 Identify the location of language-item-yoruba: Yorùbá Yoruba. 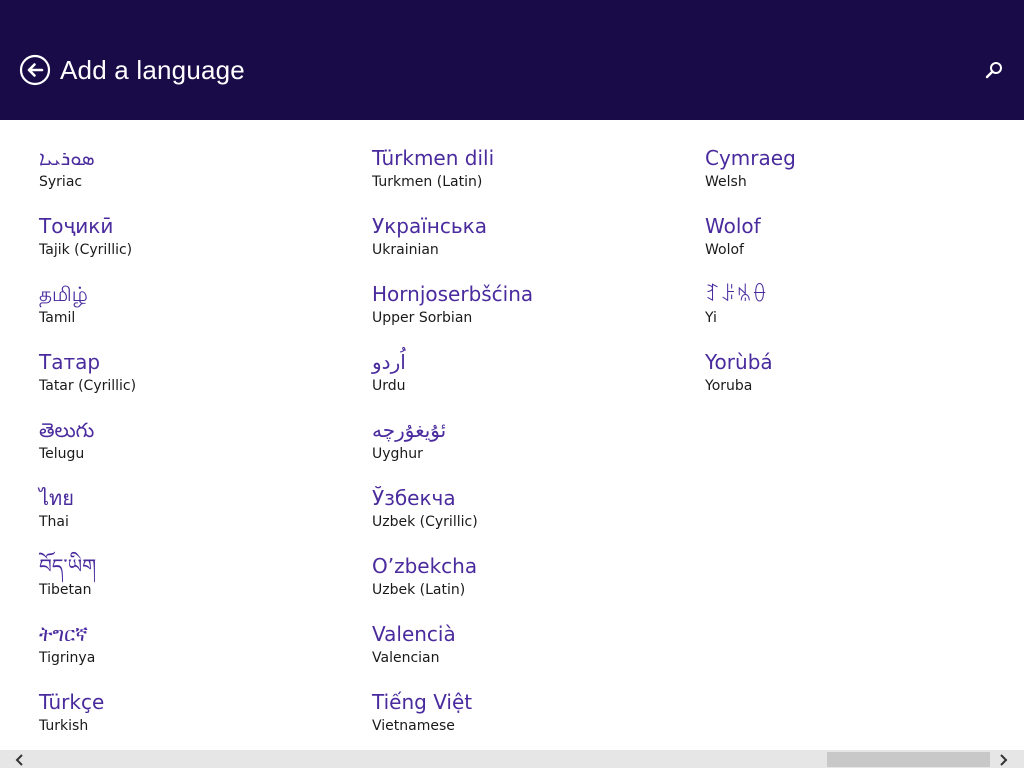
(864, 381).